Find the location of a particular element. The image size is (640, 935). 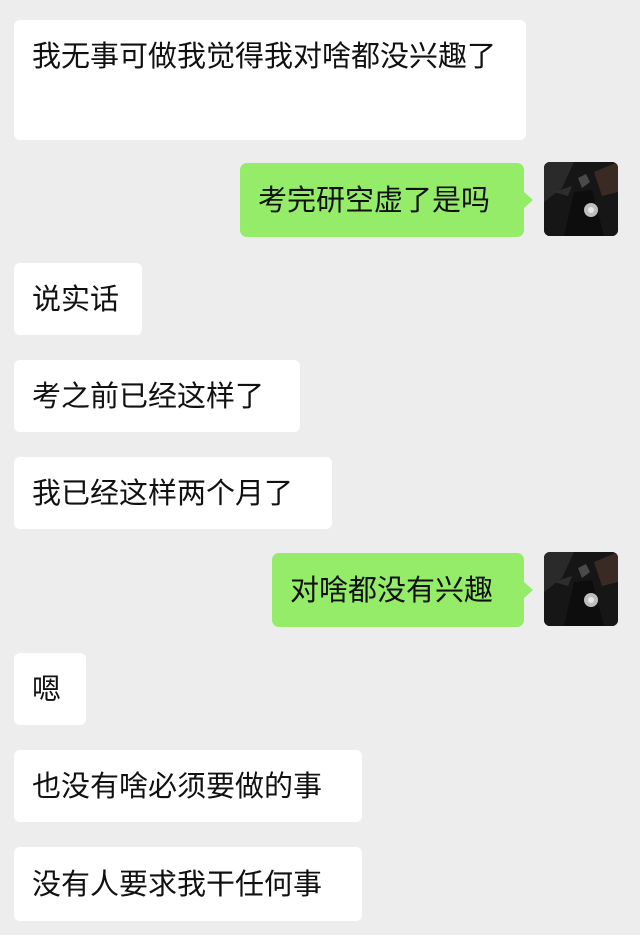

outgoing-message-bubble: 考完研空虚了是吗 is located at coordinates (382, 200).